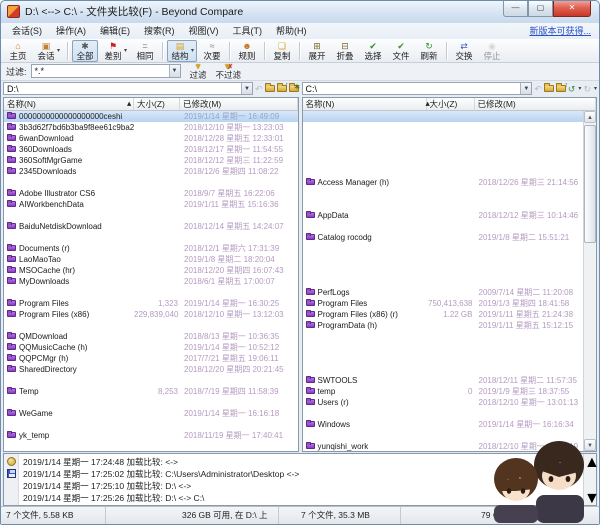  Describe the element at coordinates (27, 30) in the screenshot. I see `menu-item-0: 会话(S)` at that location.